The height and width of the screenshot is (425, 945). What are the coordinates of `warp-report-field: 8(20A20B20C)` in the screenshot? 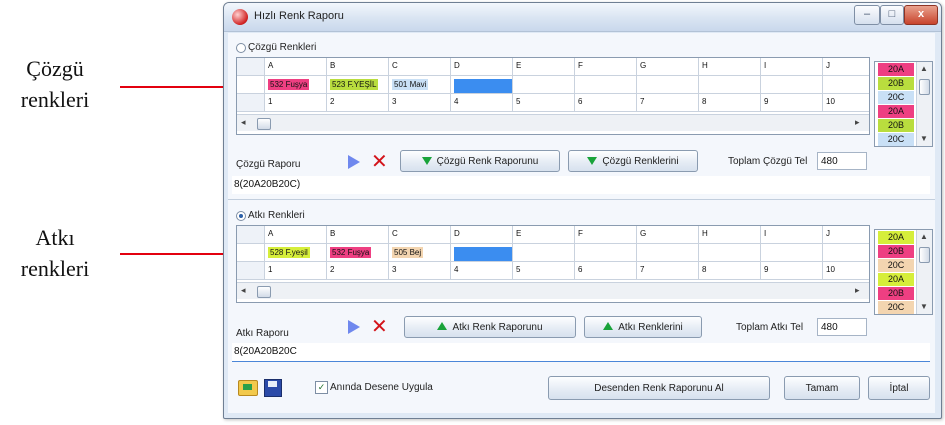 It's located at (581, 185).